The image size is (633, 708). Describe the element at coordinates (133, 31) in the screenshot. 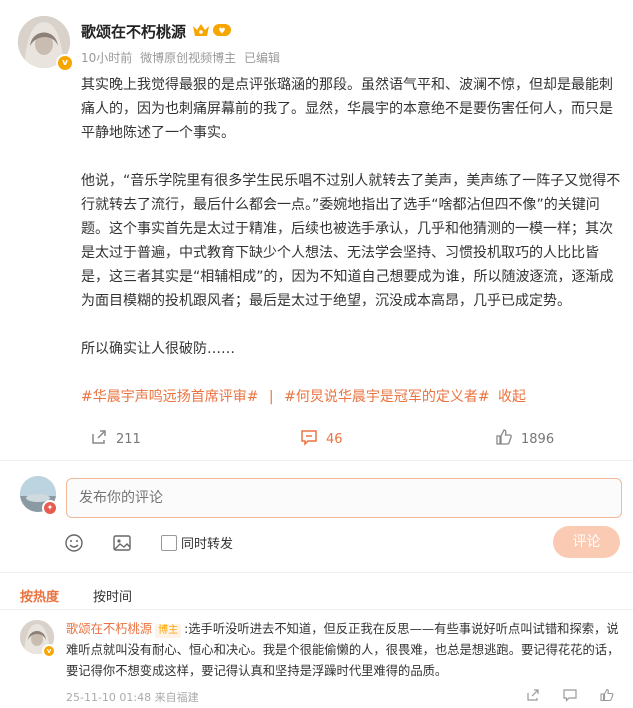

I see `author-name: 歌颂在不朽桃源` at that location.